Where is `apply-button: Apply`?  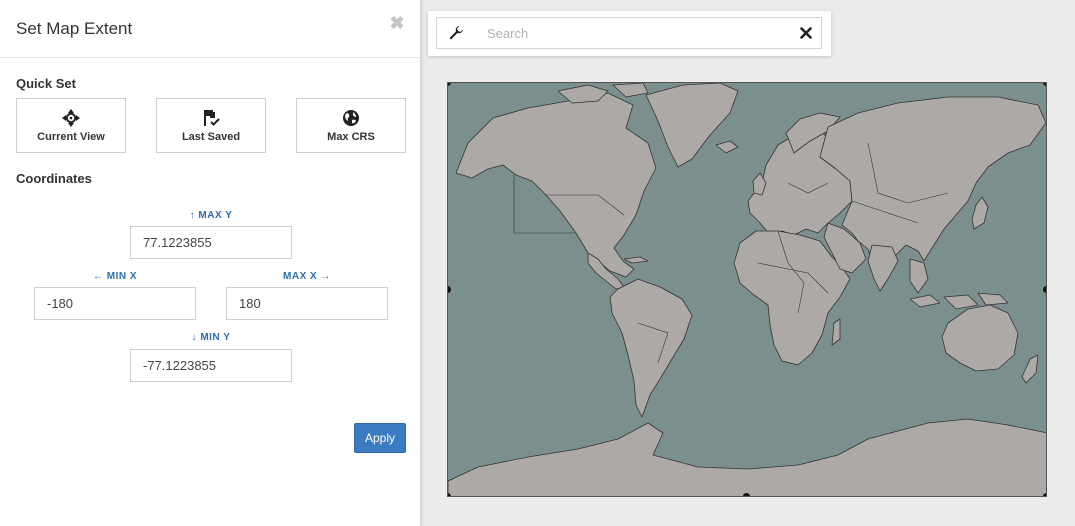
apply-button: Apply is located at coordinates (380, 438).